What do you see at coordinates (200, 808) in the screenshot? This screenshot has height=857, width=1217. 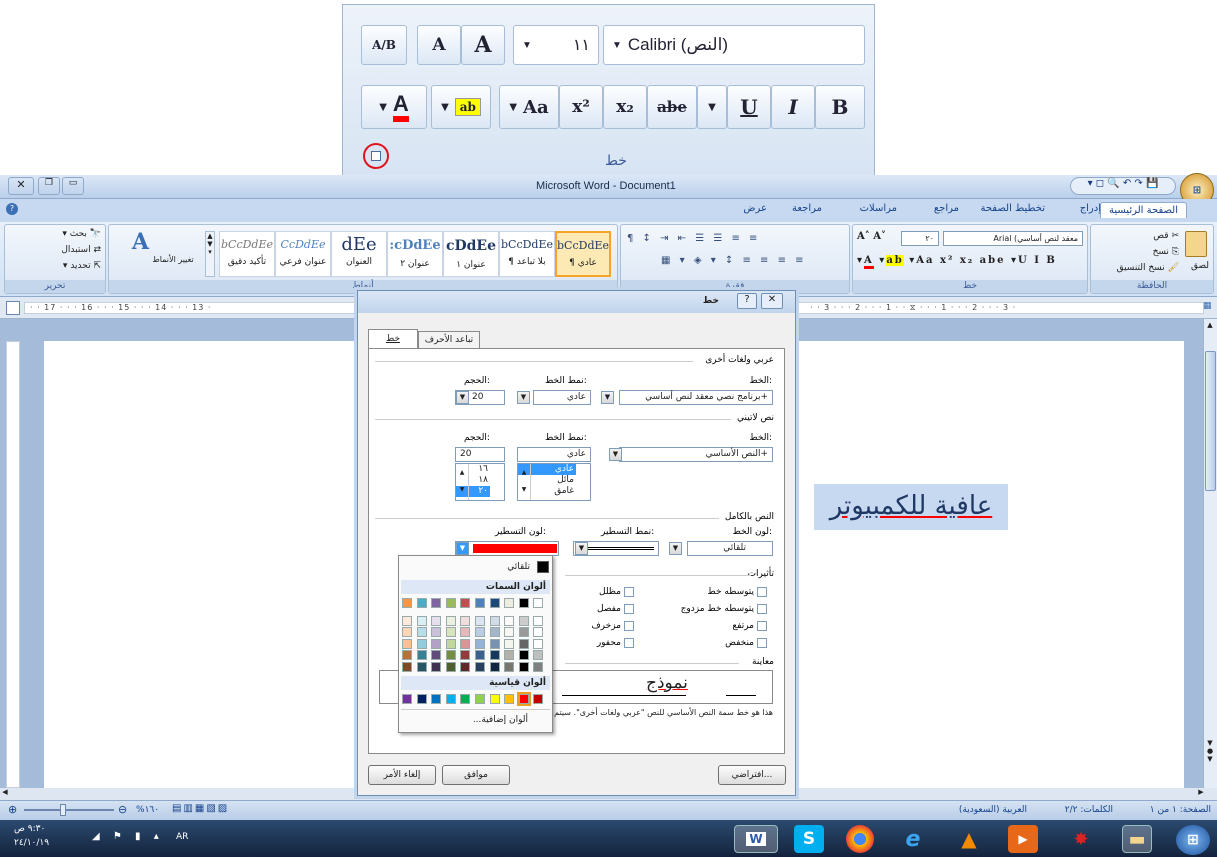 I see `view-buttons: ▤▥▦▧▨` at bounding box center [200, 808].